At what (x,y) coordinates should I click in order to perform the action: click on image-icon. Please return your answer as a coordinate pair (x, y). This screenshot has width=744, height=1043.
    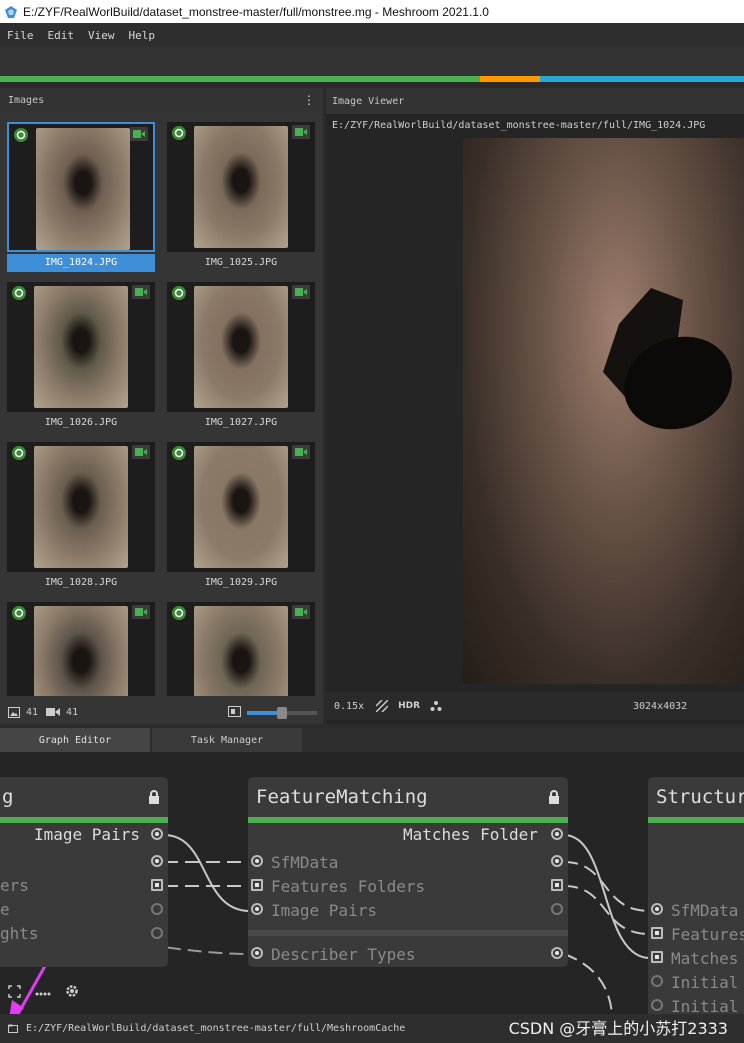
    Looking at the image, I should click on (14, 712).